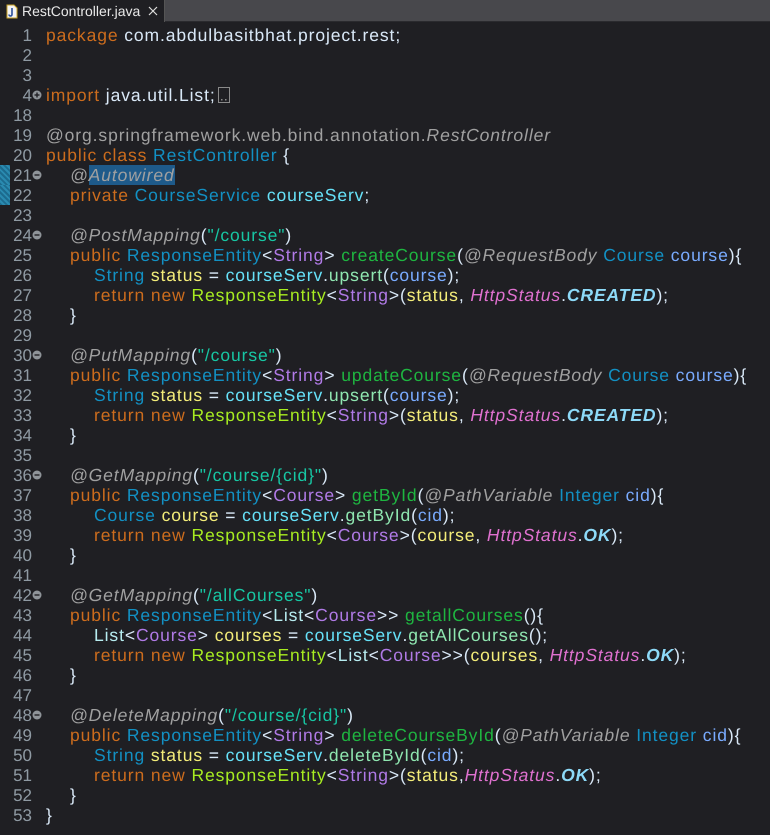 Image resolution: width=770 pixels, height=835 pixels. Describe the element at coordinates (22, 616) in the screenshot. I see `line-number: 43` at that location.